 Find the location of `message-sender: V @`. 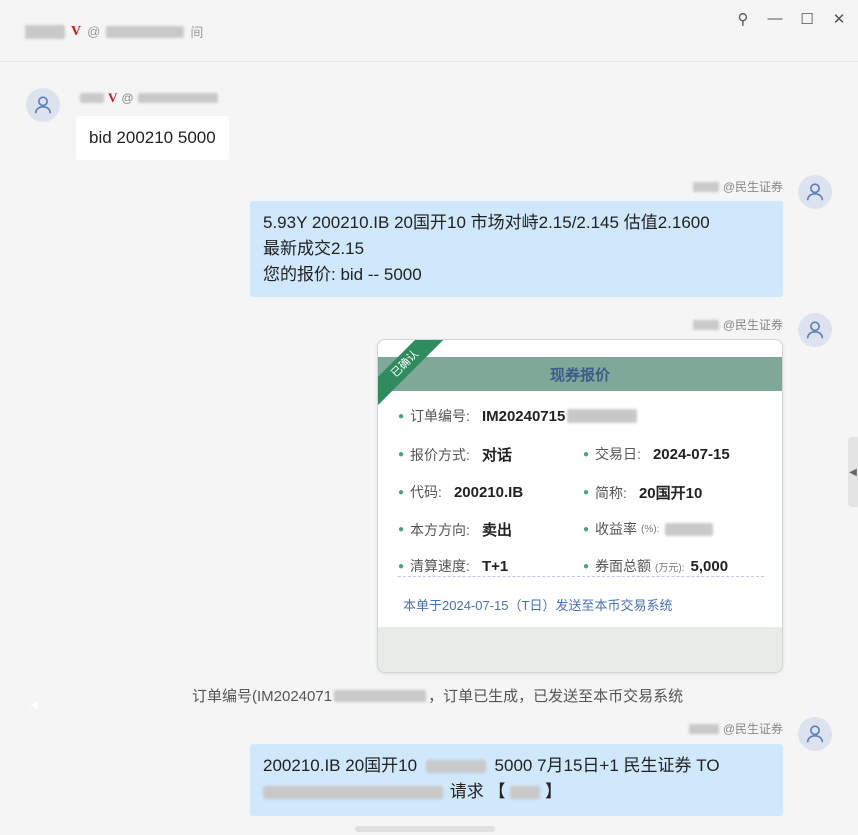

message-sender: V @ is located at coordinates (149, 98).